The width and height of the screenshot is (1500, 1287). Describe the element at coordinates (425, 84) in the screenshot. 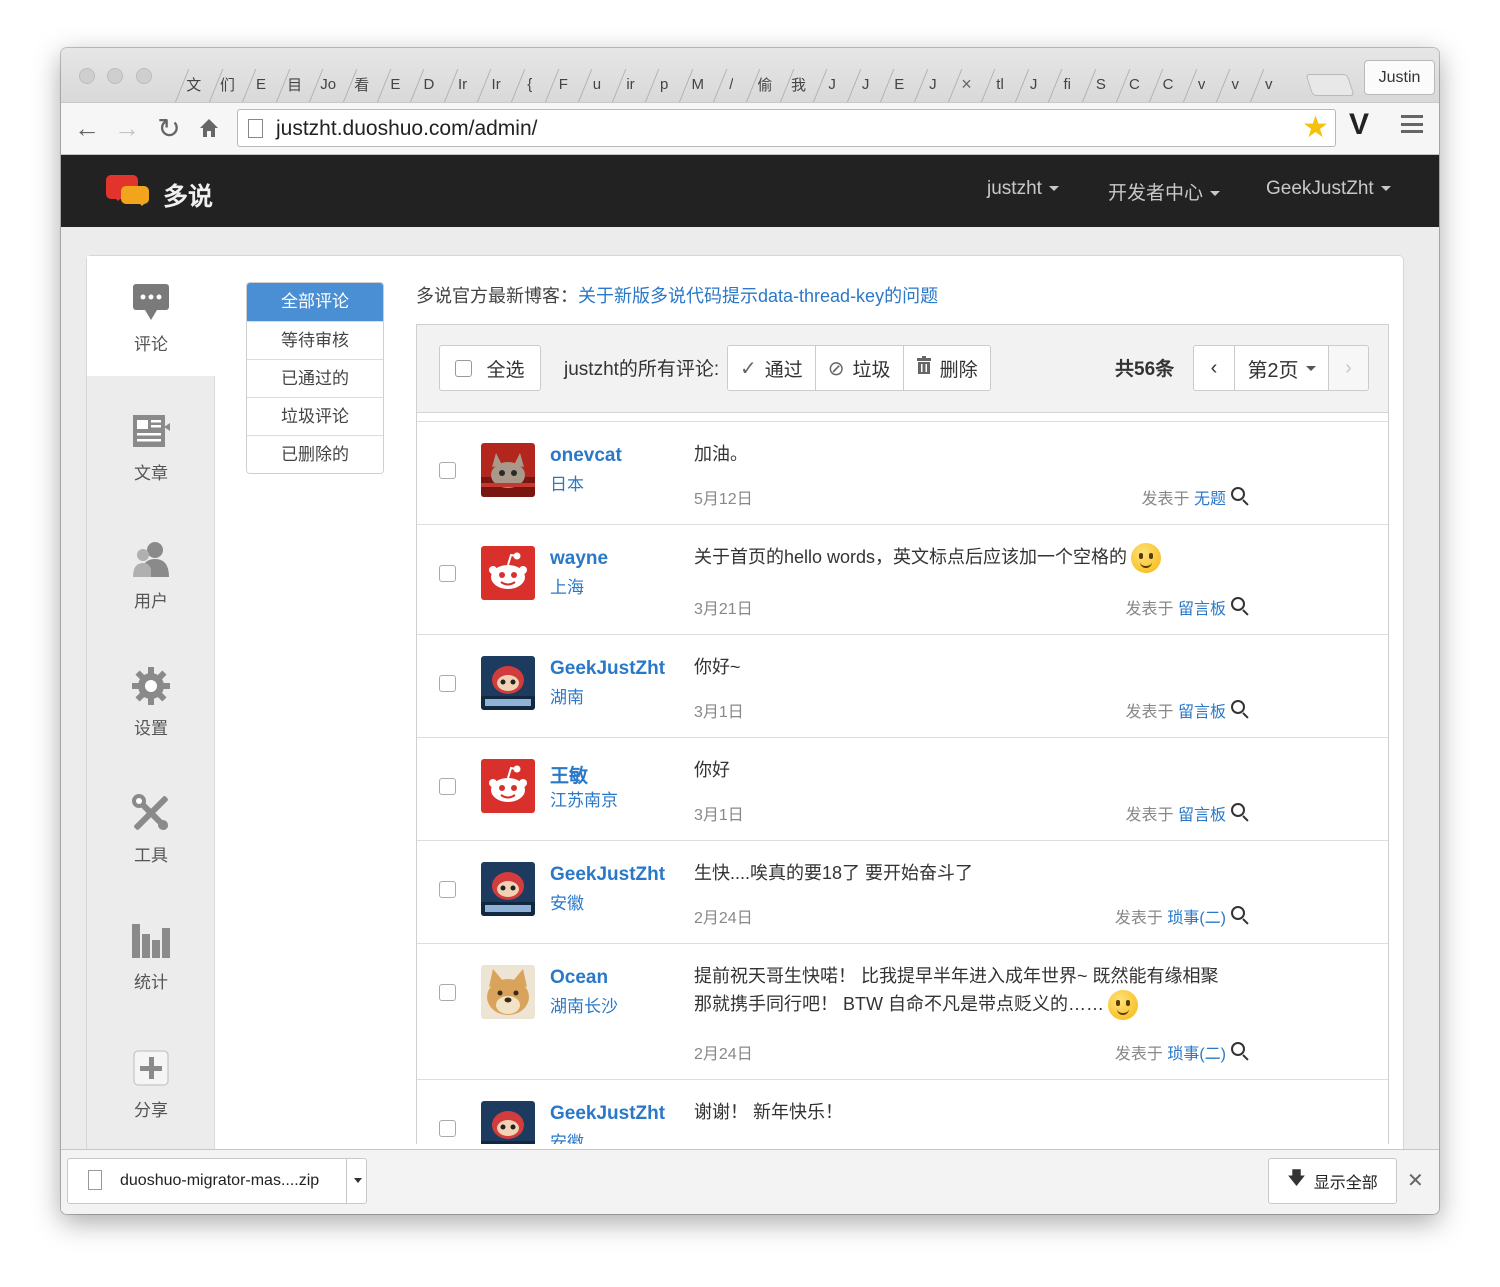

I see `browser-tab: D` at that location.